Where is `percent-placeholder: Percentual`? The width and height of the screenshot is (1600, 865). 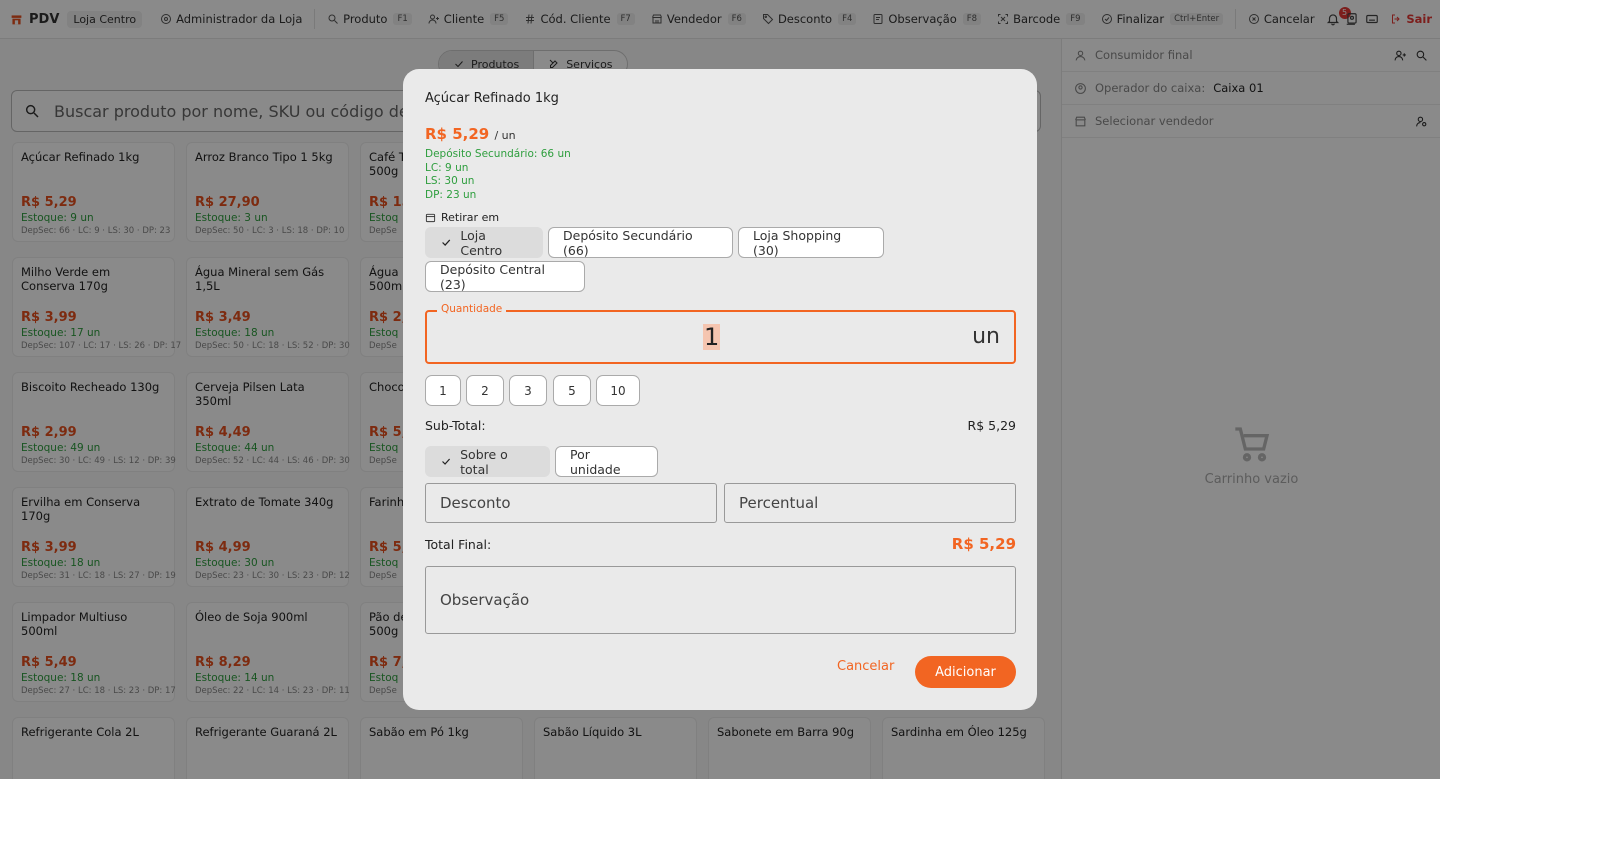 percent-placeholder: Percentual is located at coordinates (779, 503).